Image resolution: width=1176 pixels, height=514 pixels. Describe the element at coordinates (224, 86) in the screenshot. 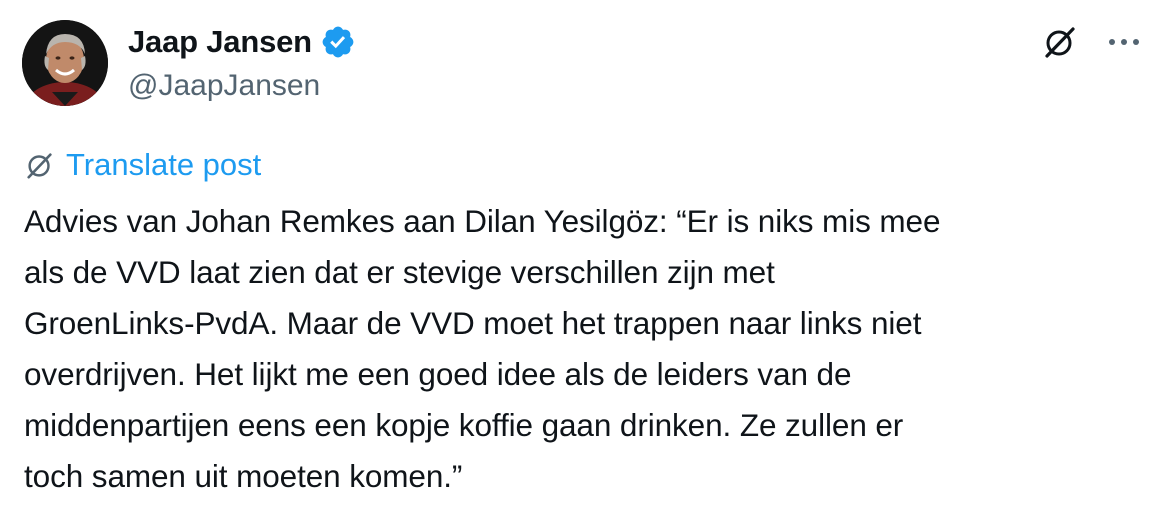

I see `author-handle: @JaapJansen` at that location.